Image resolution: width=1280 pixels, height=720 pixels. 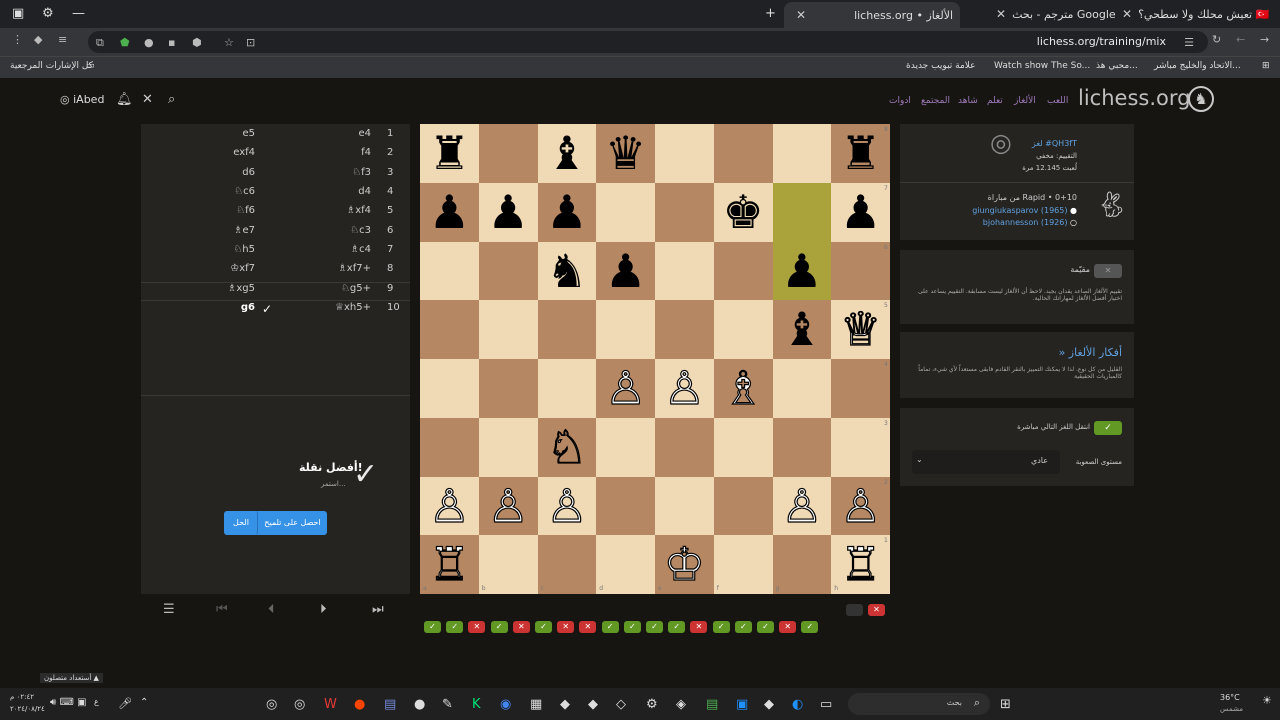 I want to click on install-icon: ⊡, so click(x=250, y=42).